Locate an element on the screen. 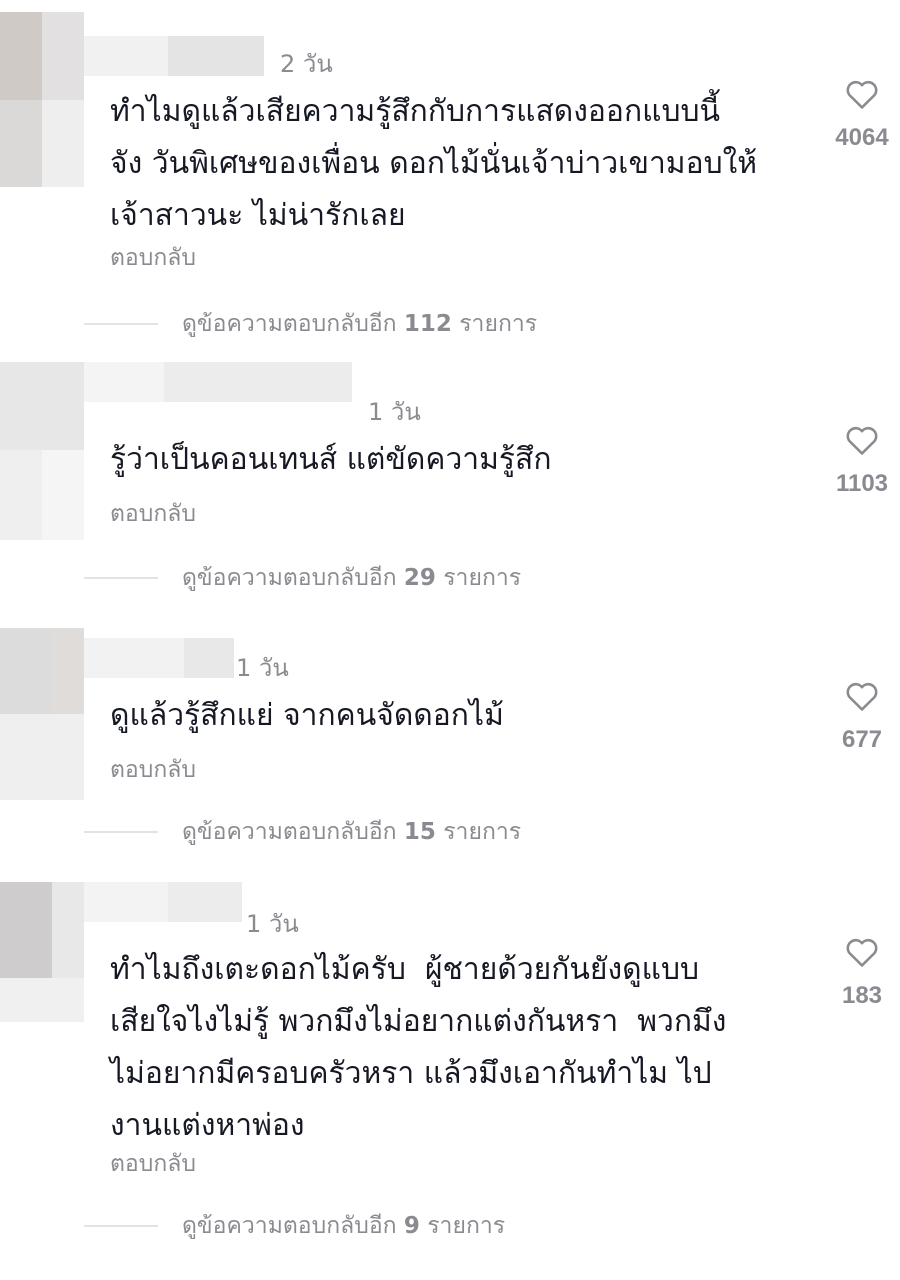  comment-time: 2 วัน is located at coordinates (306, 64).